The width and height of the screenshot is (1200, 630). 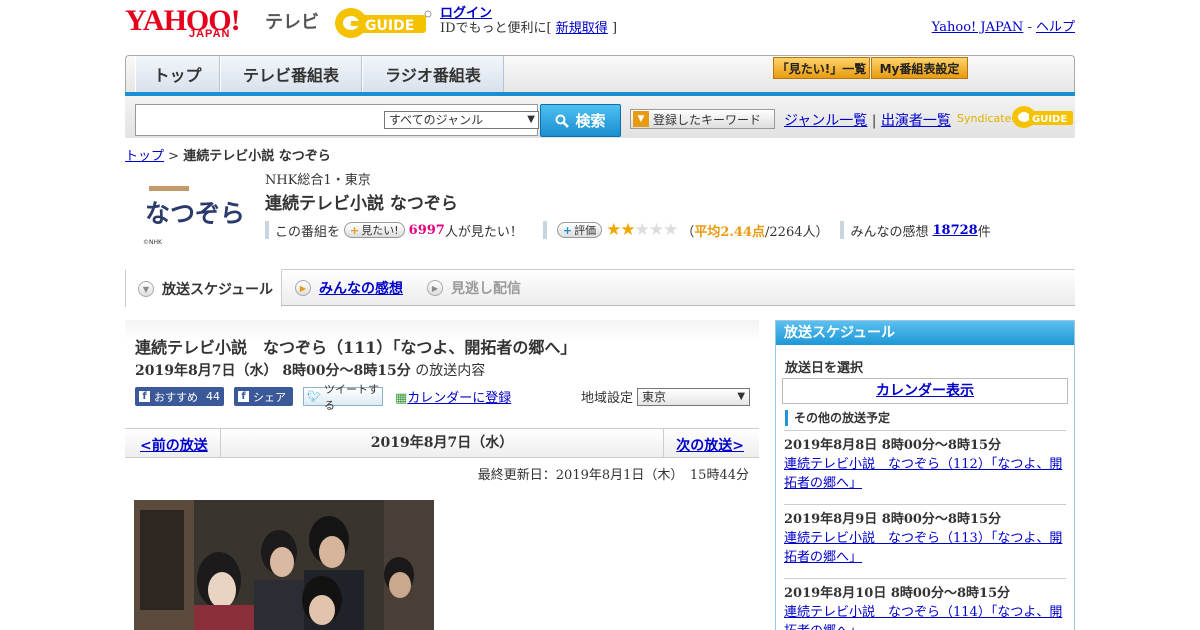 What do you see at coordinates (228, 154) in the screenshot?
I see `breadcrumb: トップ > 連続テレビ小説 なつぞら` at bounding box center [228, 154].